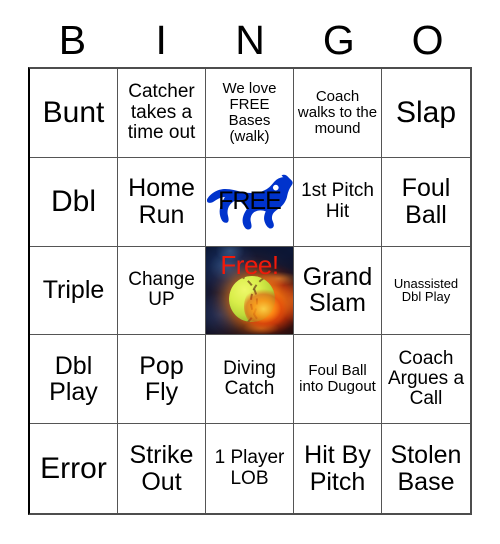  Describe the element at coordinates (427, 40) in the screenshot. I see `bingo-header-letter-o: O` at that location.